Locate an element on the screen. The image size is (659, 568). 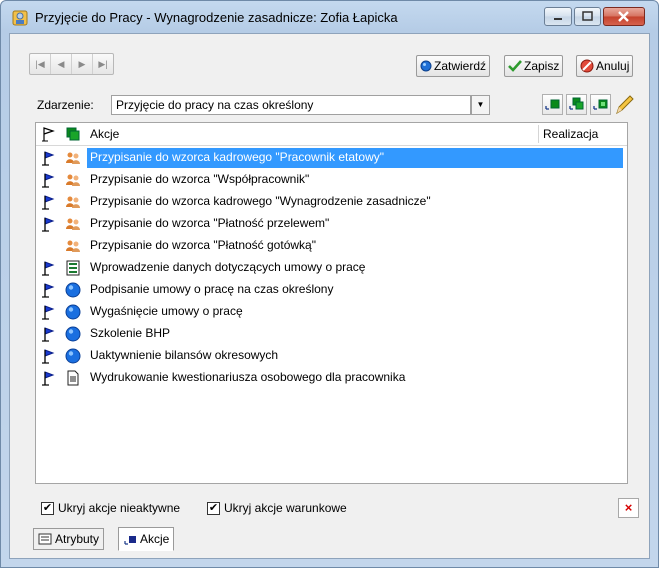
copy-action-icon is located at coordinates (576, 103).